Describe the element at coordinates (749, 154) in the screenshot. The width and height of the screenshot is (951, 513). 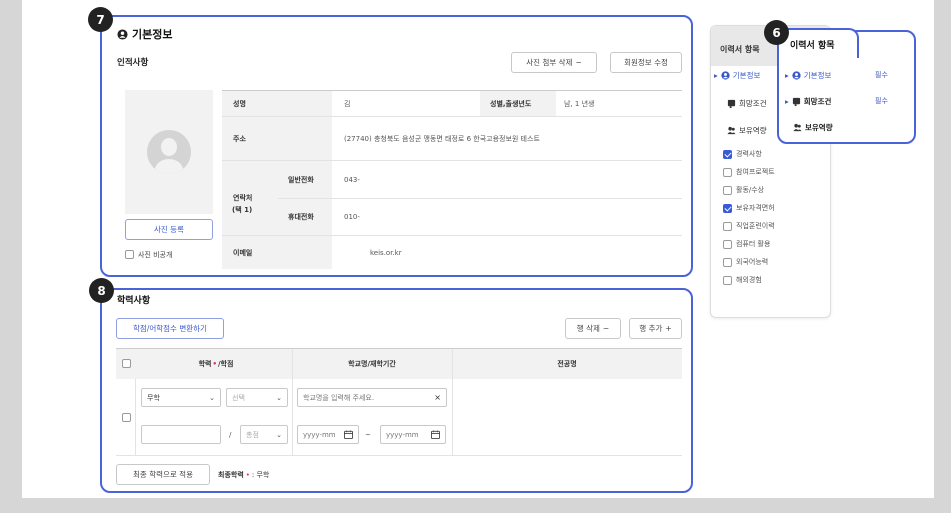
I see `nav-check-label: 경력사항` at that location.